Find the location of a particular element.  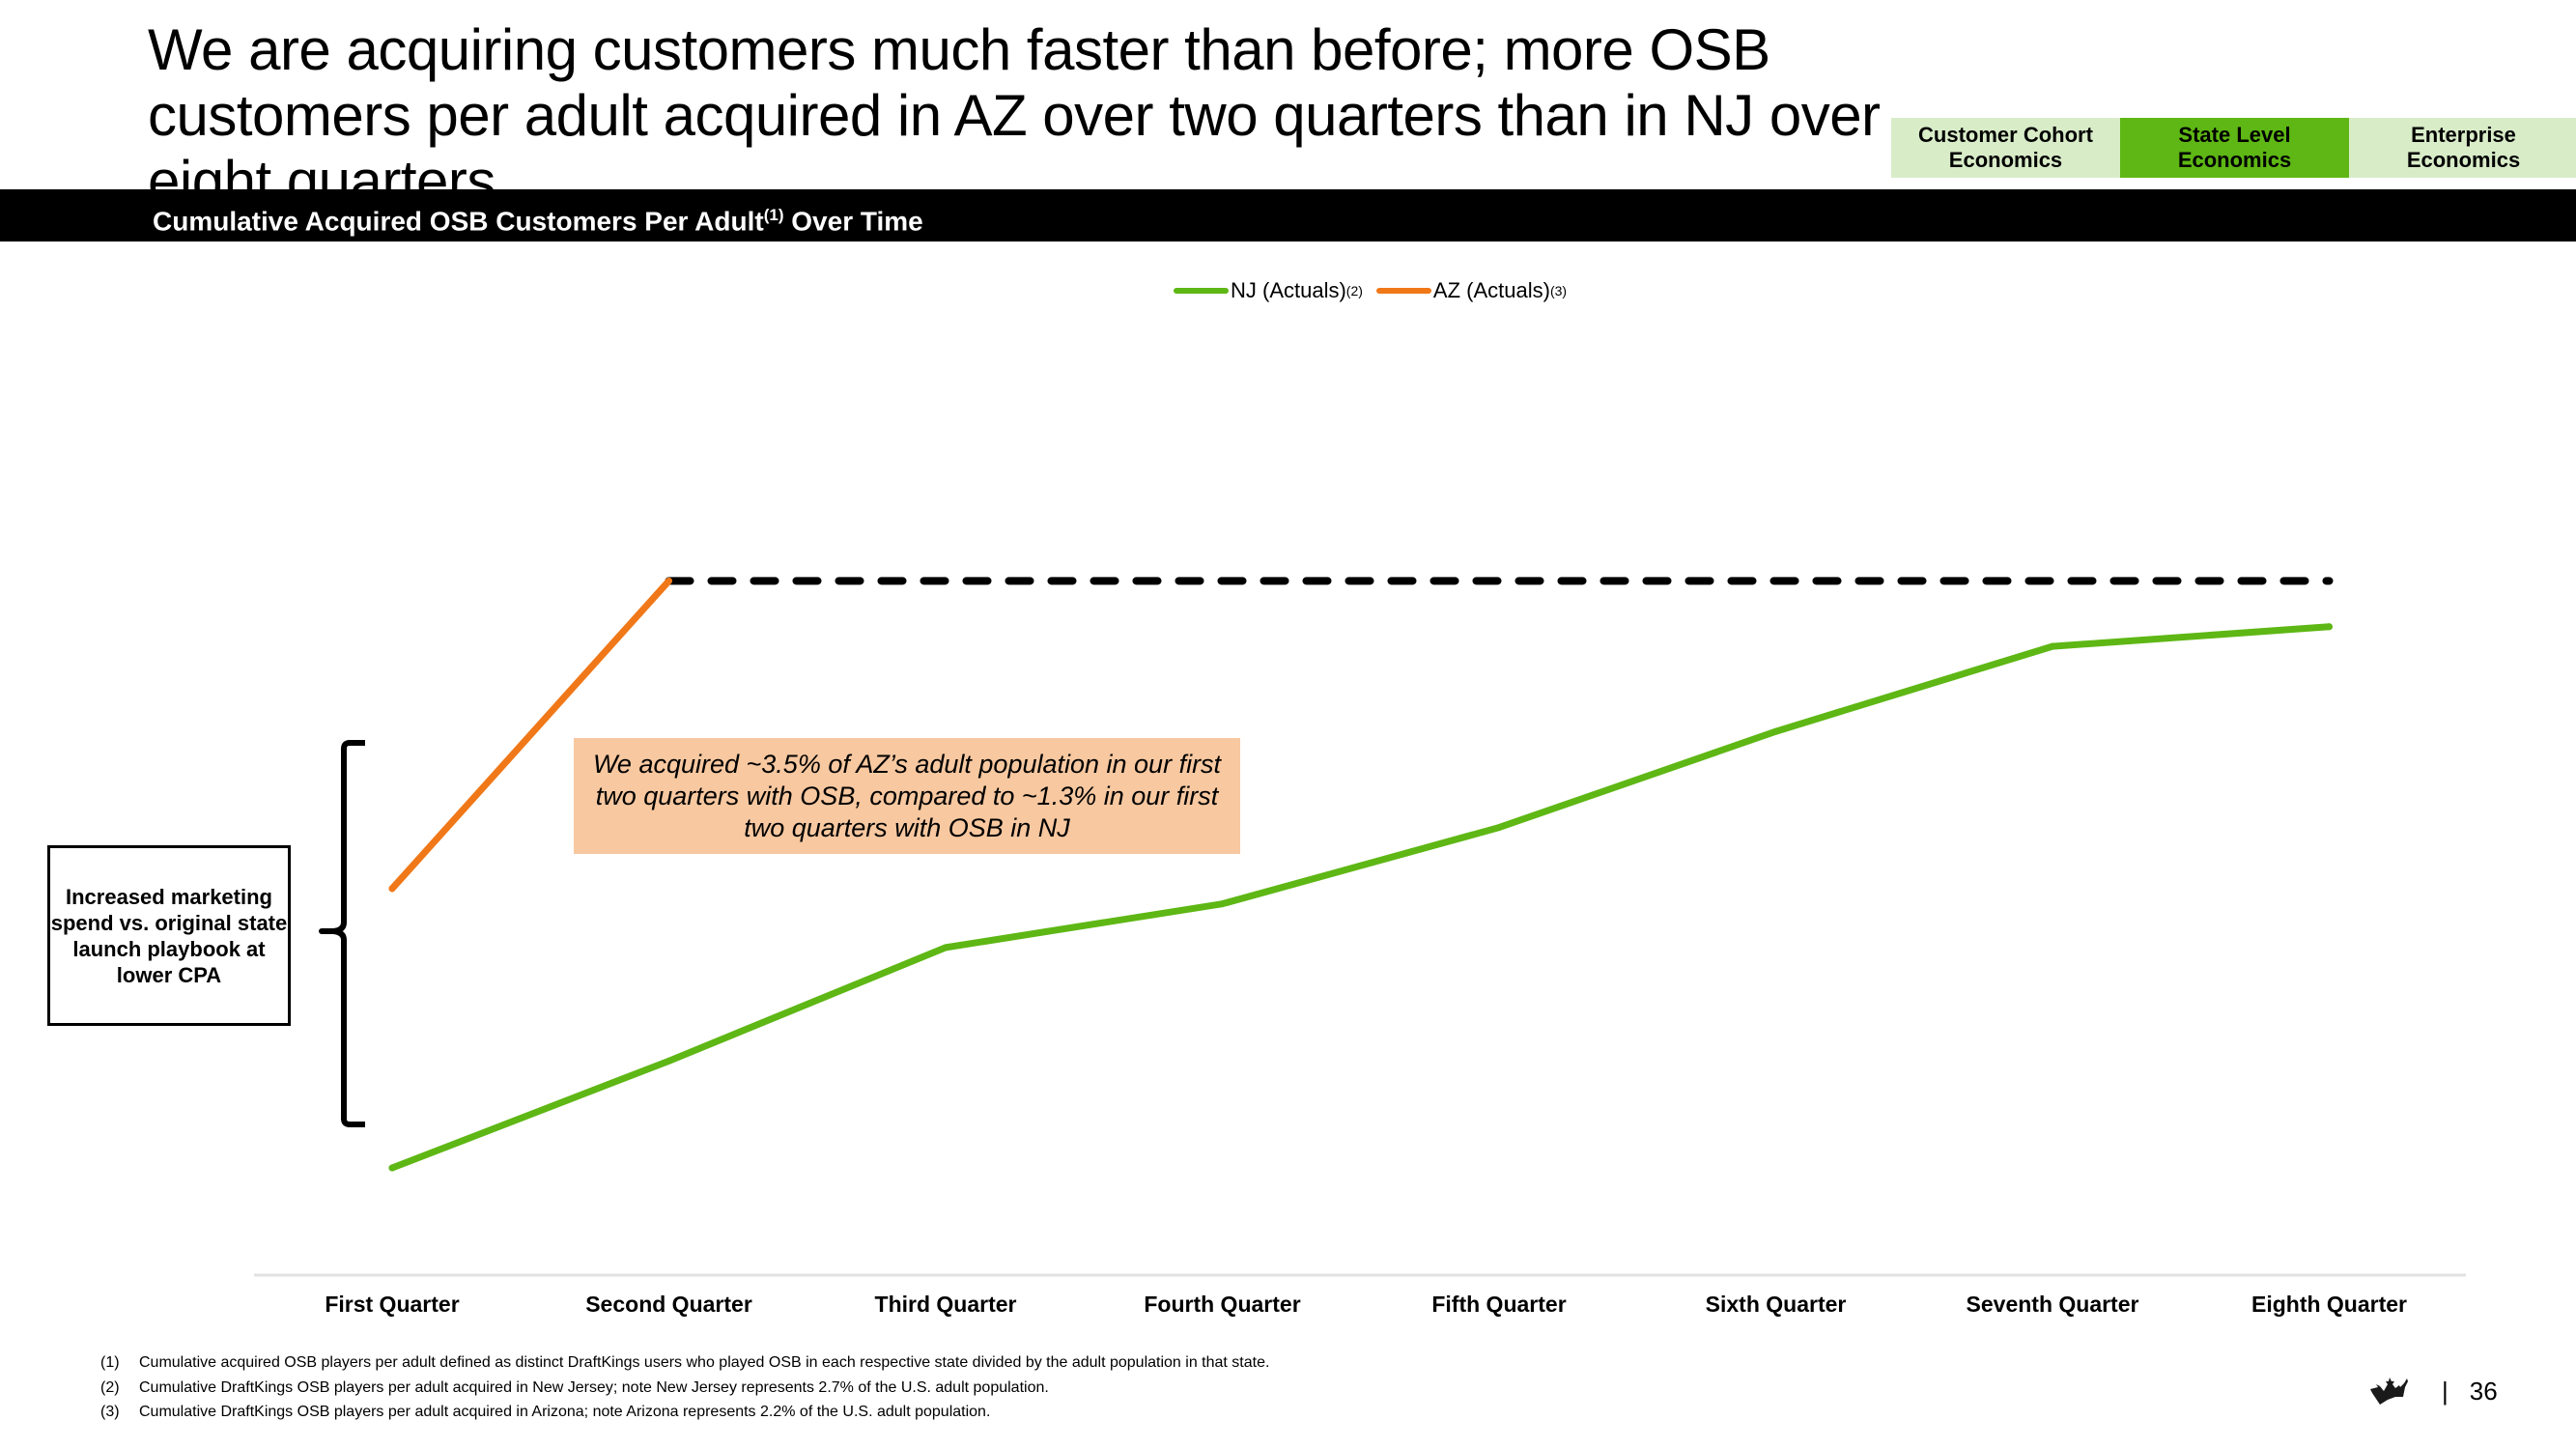

data-point-nj-actuals-eighth-quarter is located at coordinates (2329, 627).